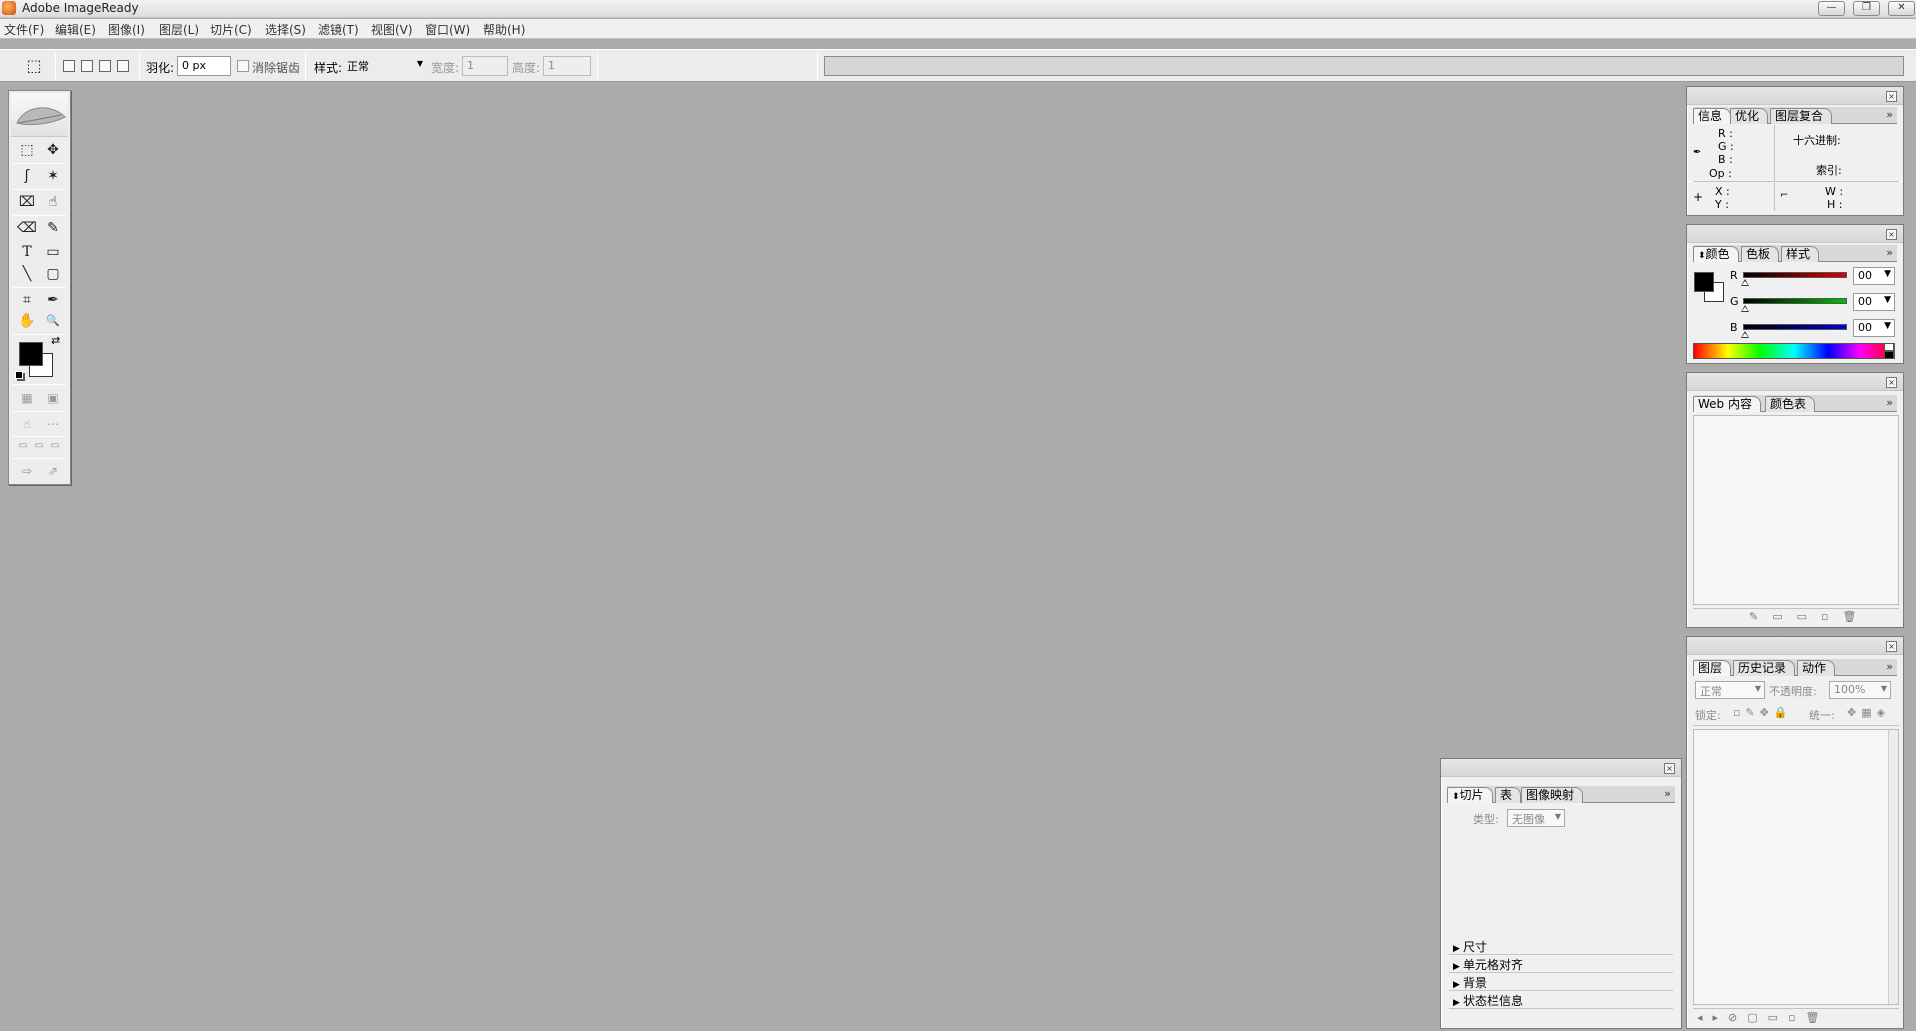 The image size is (1916, 1031). Describe the element at coordinates (1727, 404) in the screenshot. I see `tab-web-content: Web 内容` at that location.